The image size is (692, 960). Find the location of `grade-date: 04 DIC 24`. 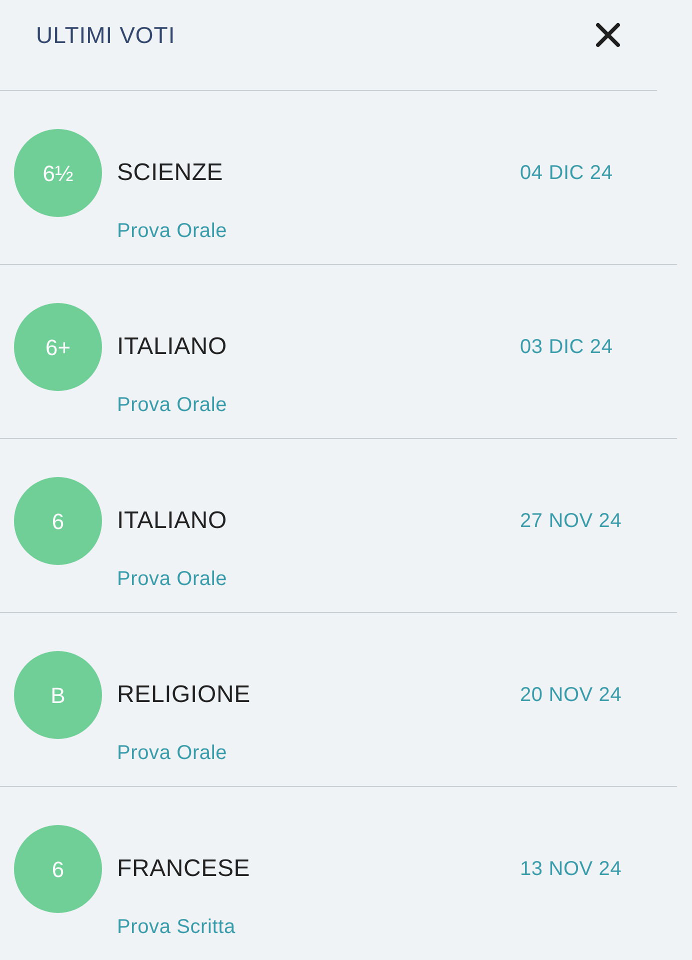

grade-date: 04 DIC 24 is located at coordinates (566, 173).